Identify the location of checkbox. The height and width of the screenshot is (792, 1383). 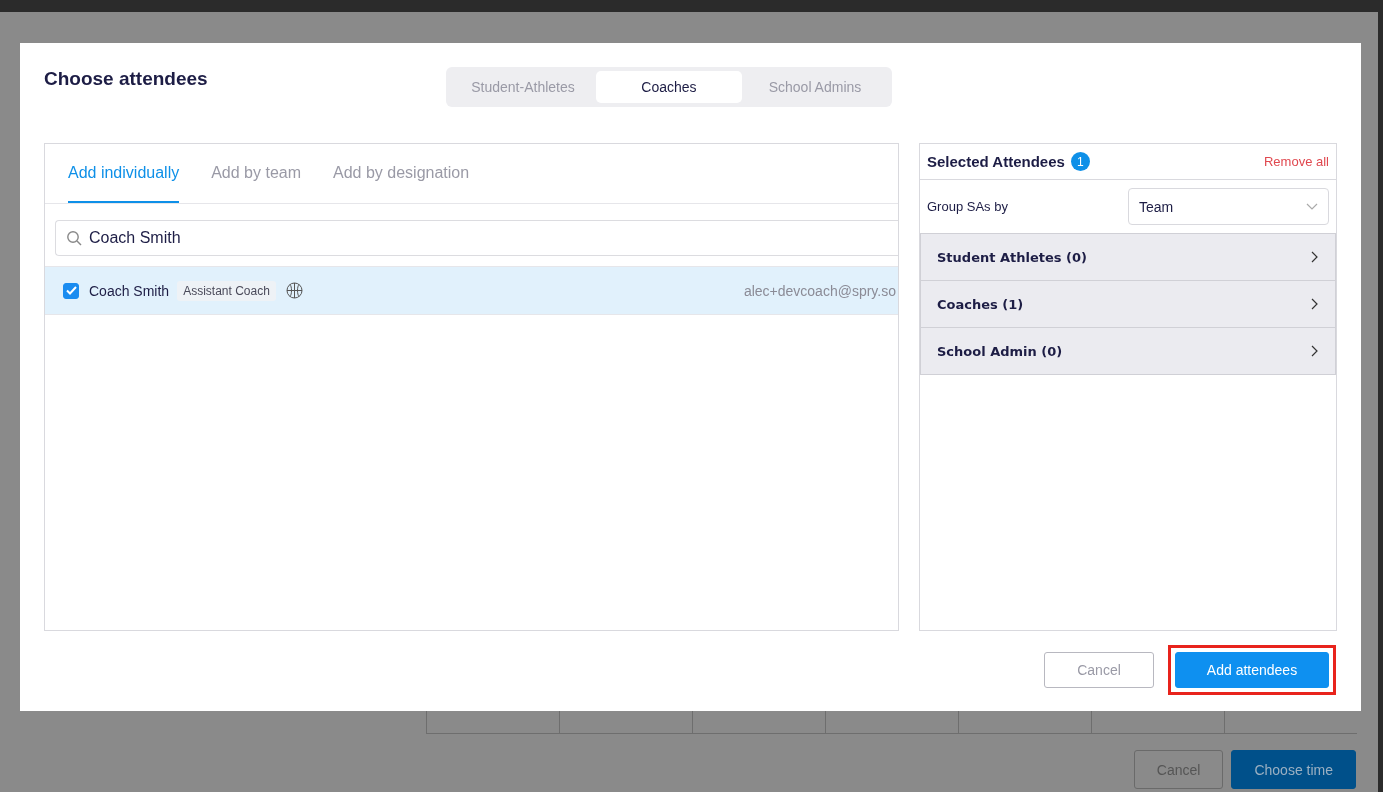
(71, 290).